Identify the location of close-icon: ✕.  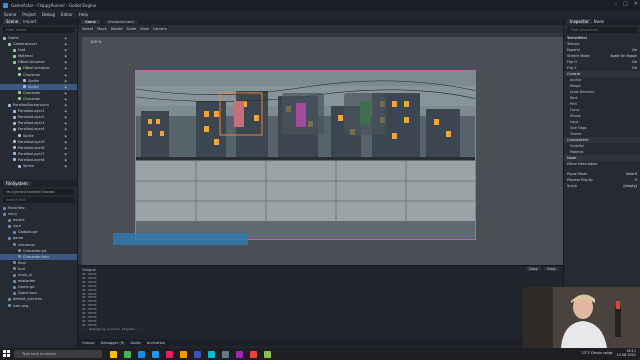
(636, 4).